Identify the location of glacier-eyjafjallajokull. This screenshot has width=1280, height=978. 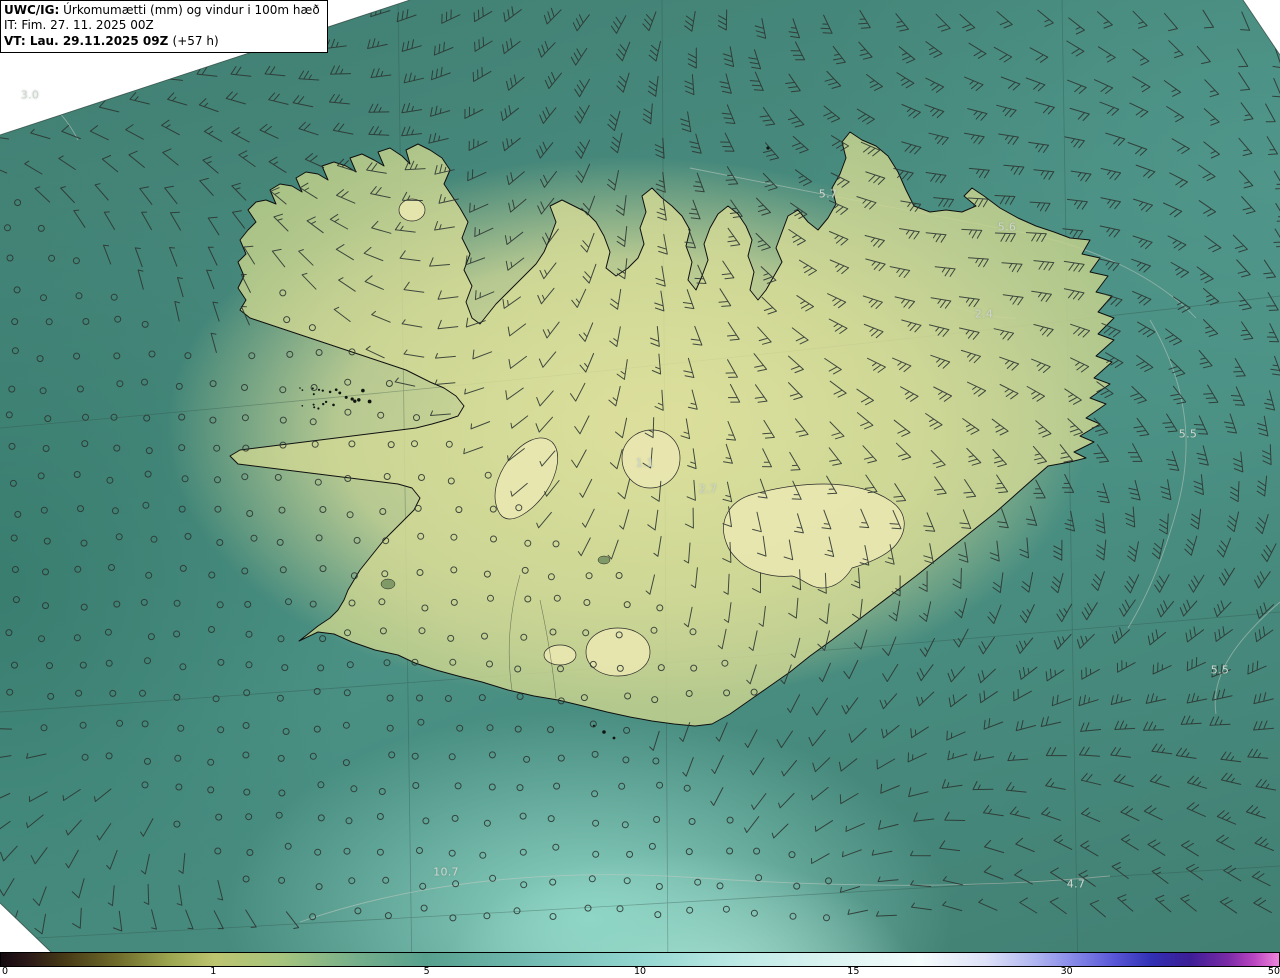
(560, 655).